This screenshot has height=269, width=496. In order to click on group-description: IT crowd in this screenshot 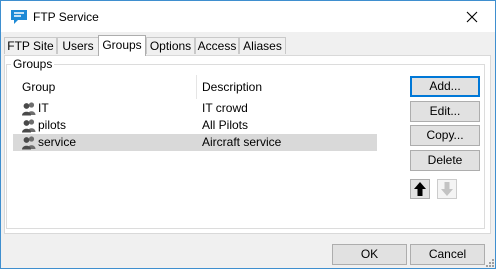, I will do `click(225, 108)`.